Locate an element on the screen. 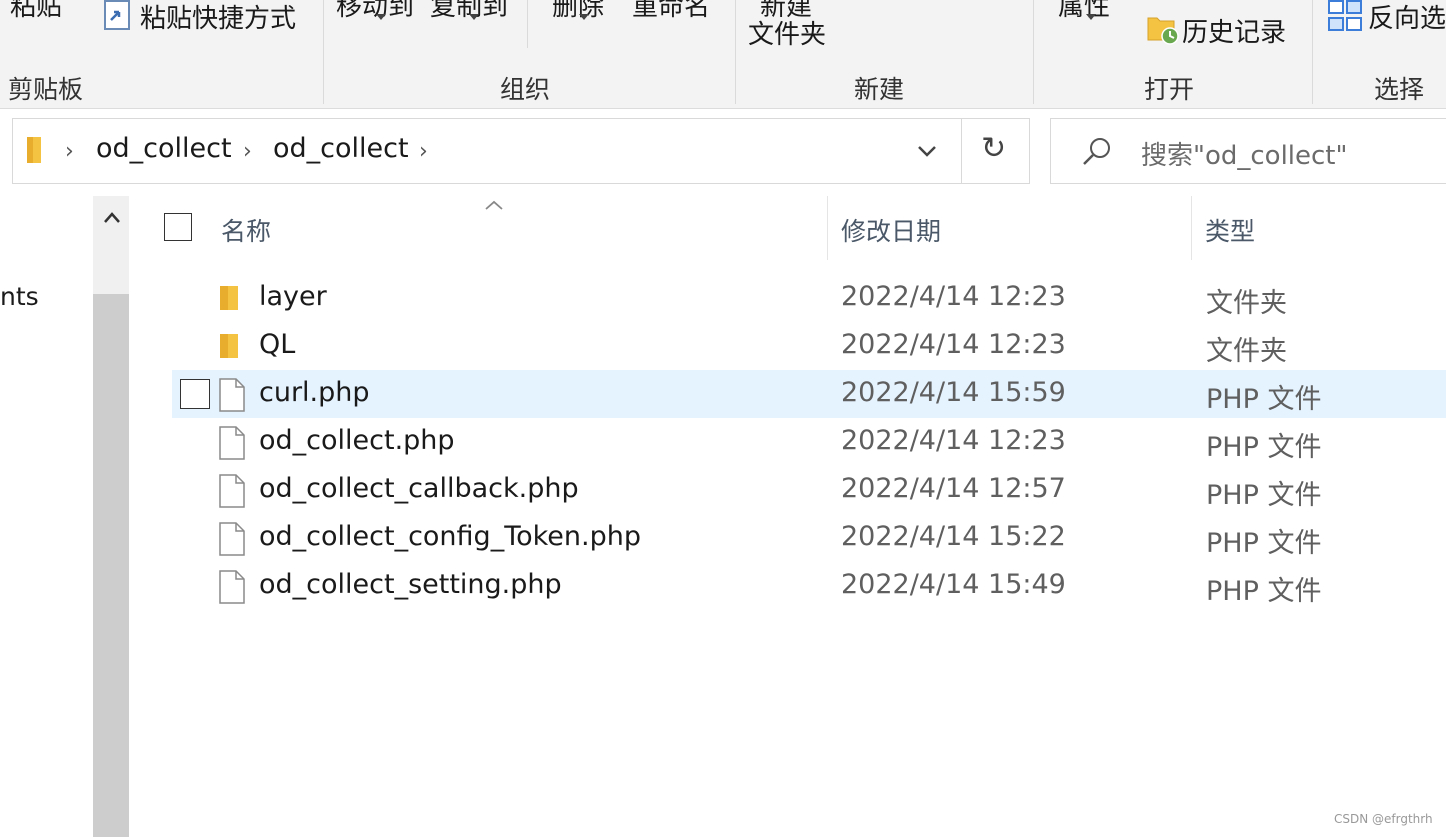 This screenshot has height=837, width=1446. move-to-button: 移动到 is located at coordinates (375, 11).